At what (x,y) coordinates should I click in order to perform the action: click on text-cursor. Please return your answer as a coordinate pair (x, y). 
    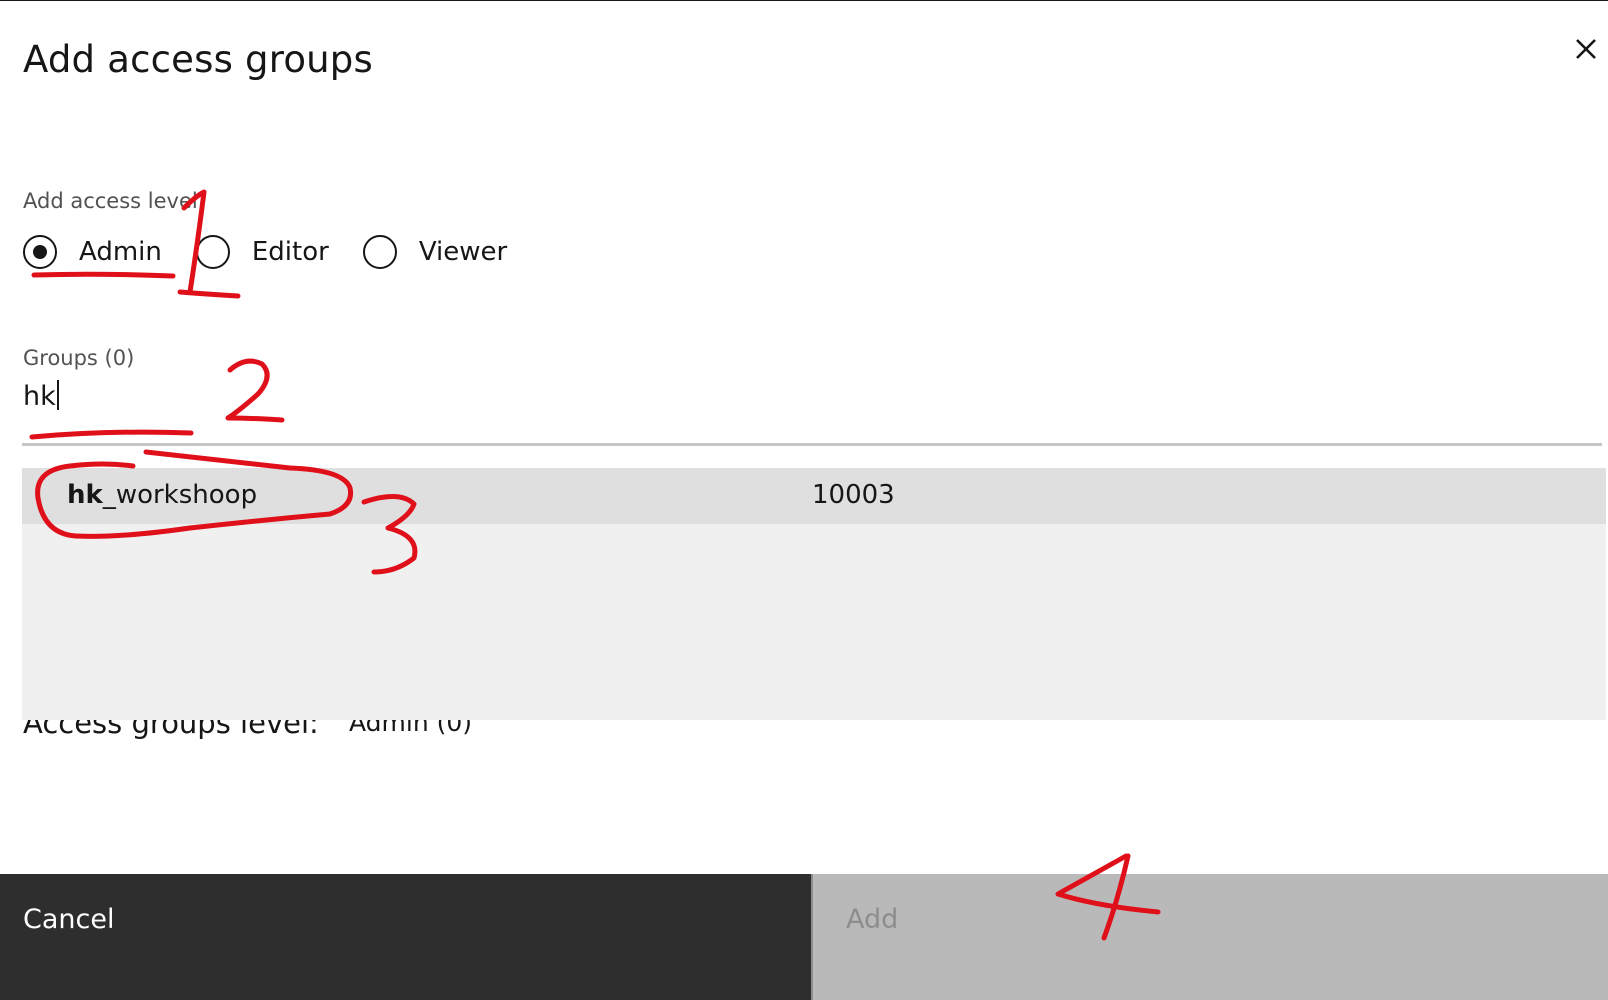
    Looking at the image, I should click on (57, 395).